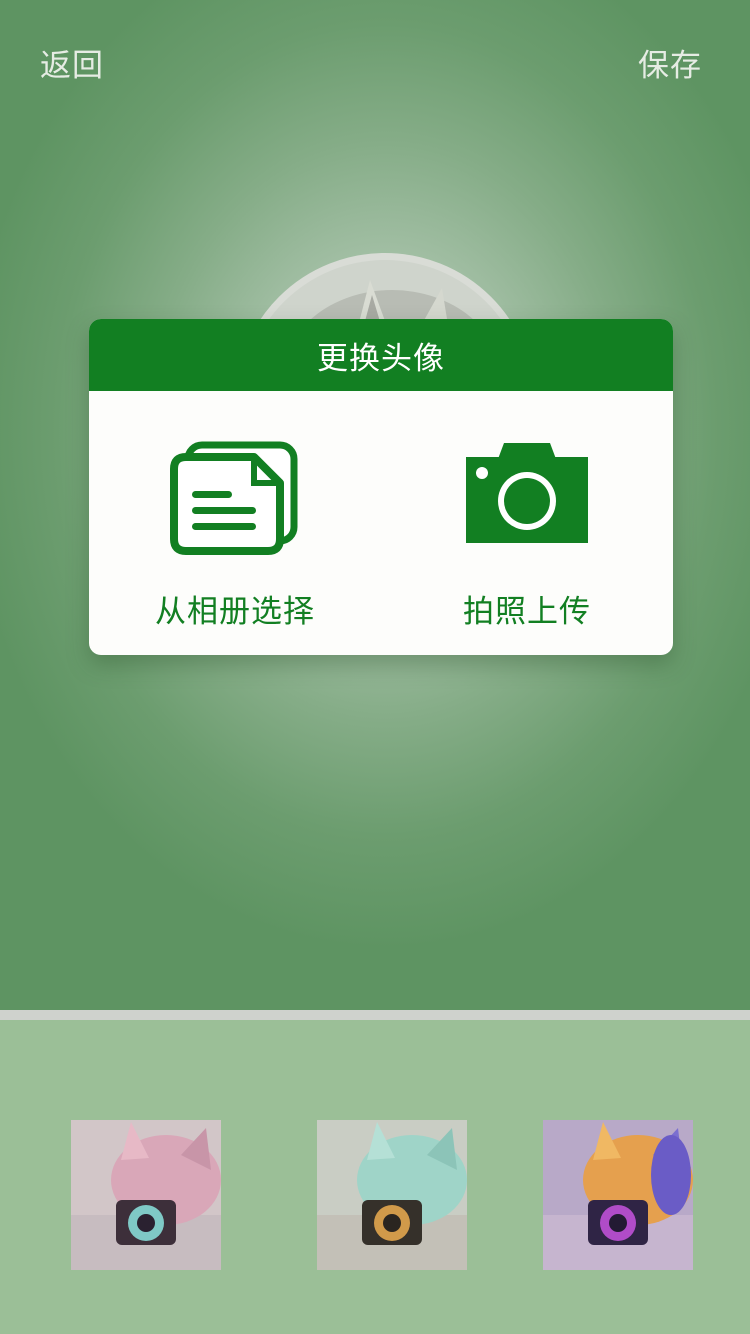 The width and height of the screenshot is (750, 1334). Describe the element at coordinates (670, 62) in the screenshot. I see `save-button: 保存` at that location.